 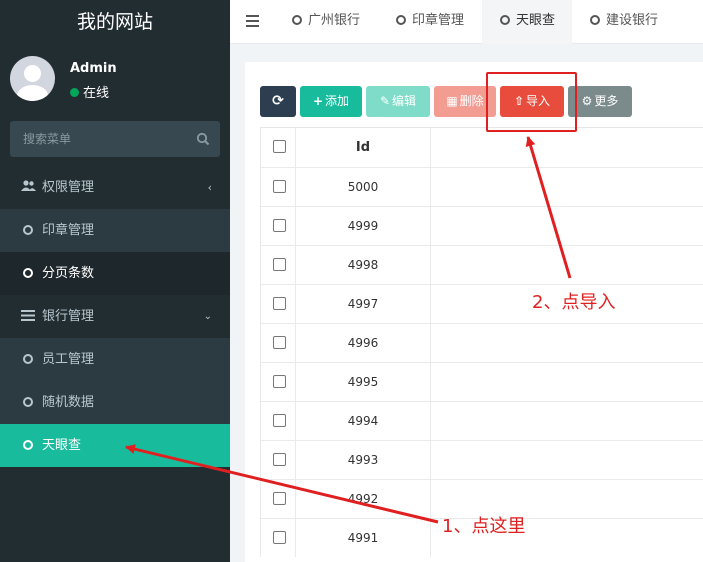 What do you see at coordinates (68, 273) in the screenshot?
I see `sidebar-item-label: 分页条数` at bounding box center [68, 273].